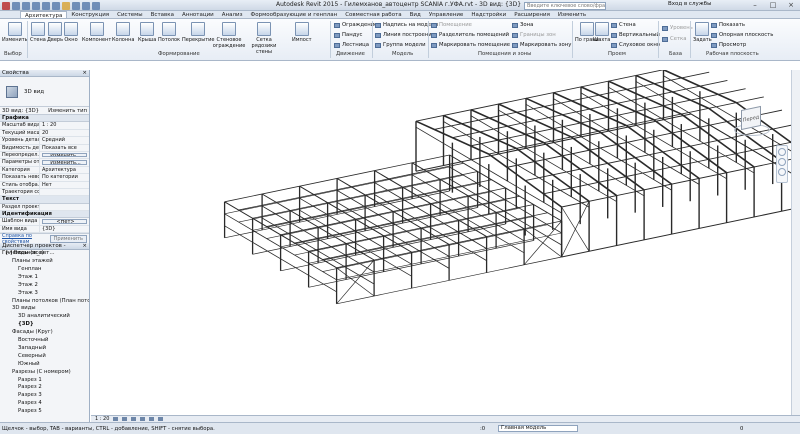 The width and height of the screenshot is (800, 434). I want to click on pan-icon, so click(782, 172).